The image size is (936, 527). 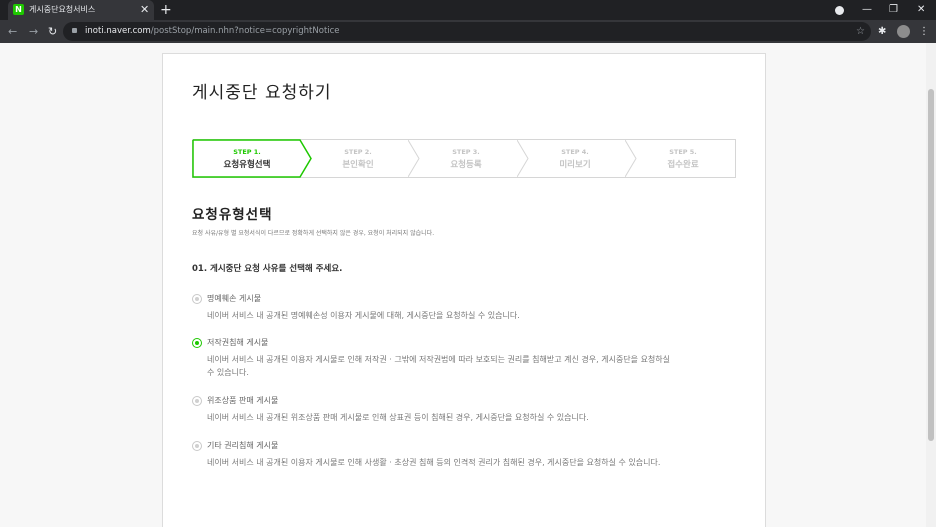 I want to click on avatar, so click(x=903, y=31).